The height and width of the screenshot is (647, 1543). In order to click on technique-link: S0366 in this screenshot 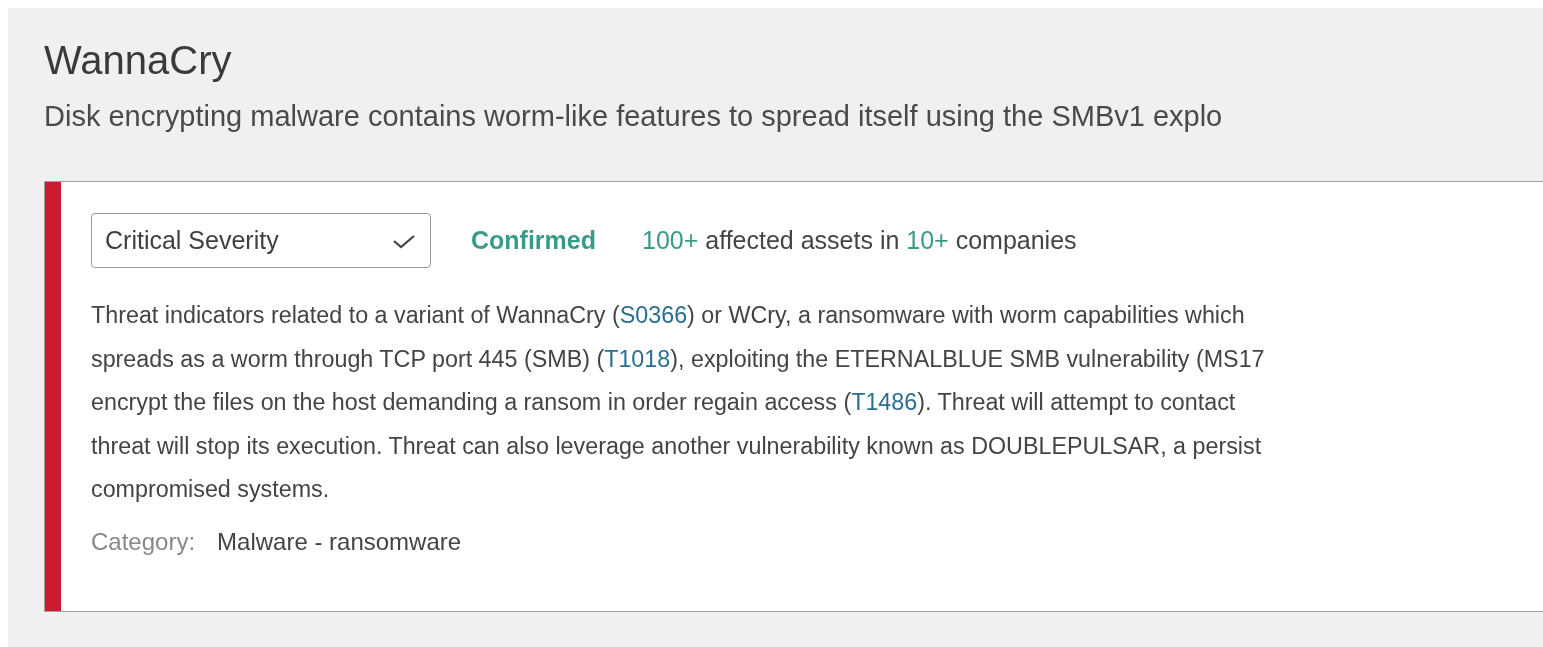, I will do `click(653, 315)`.